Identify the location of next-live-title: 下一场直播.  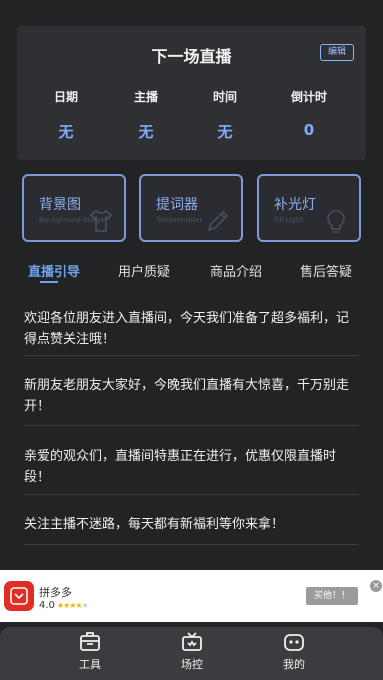
(191, 56).